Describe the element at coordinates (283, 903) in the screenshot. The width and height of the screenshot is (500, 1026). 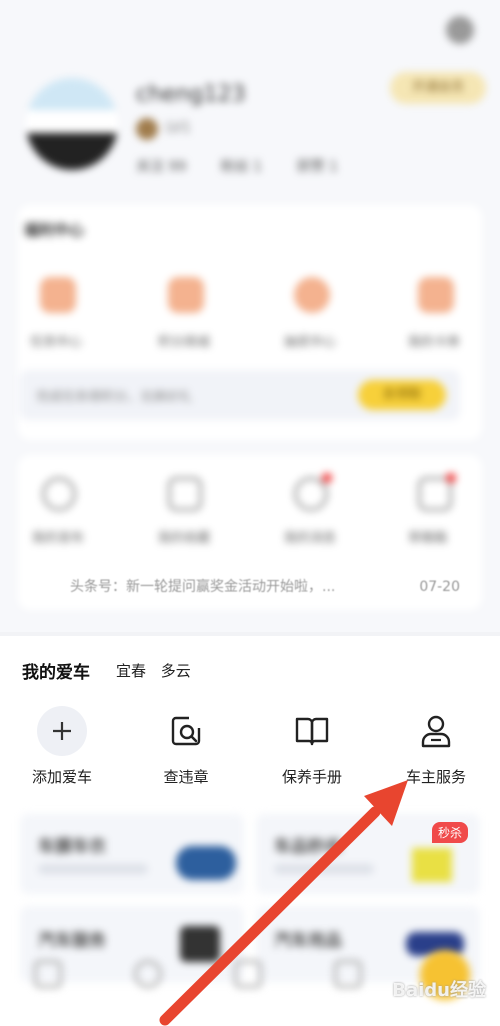
I see `annotation-arrow` at that location.